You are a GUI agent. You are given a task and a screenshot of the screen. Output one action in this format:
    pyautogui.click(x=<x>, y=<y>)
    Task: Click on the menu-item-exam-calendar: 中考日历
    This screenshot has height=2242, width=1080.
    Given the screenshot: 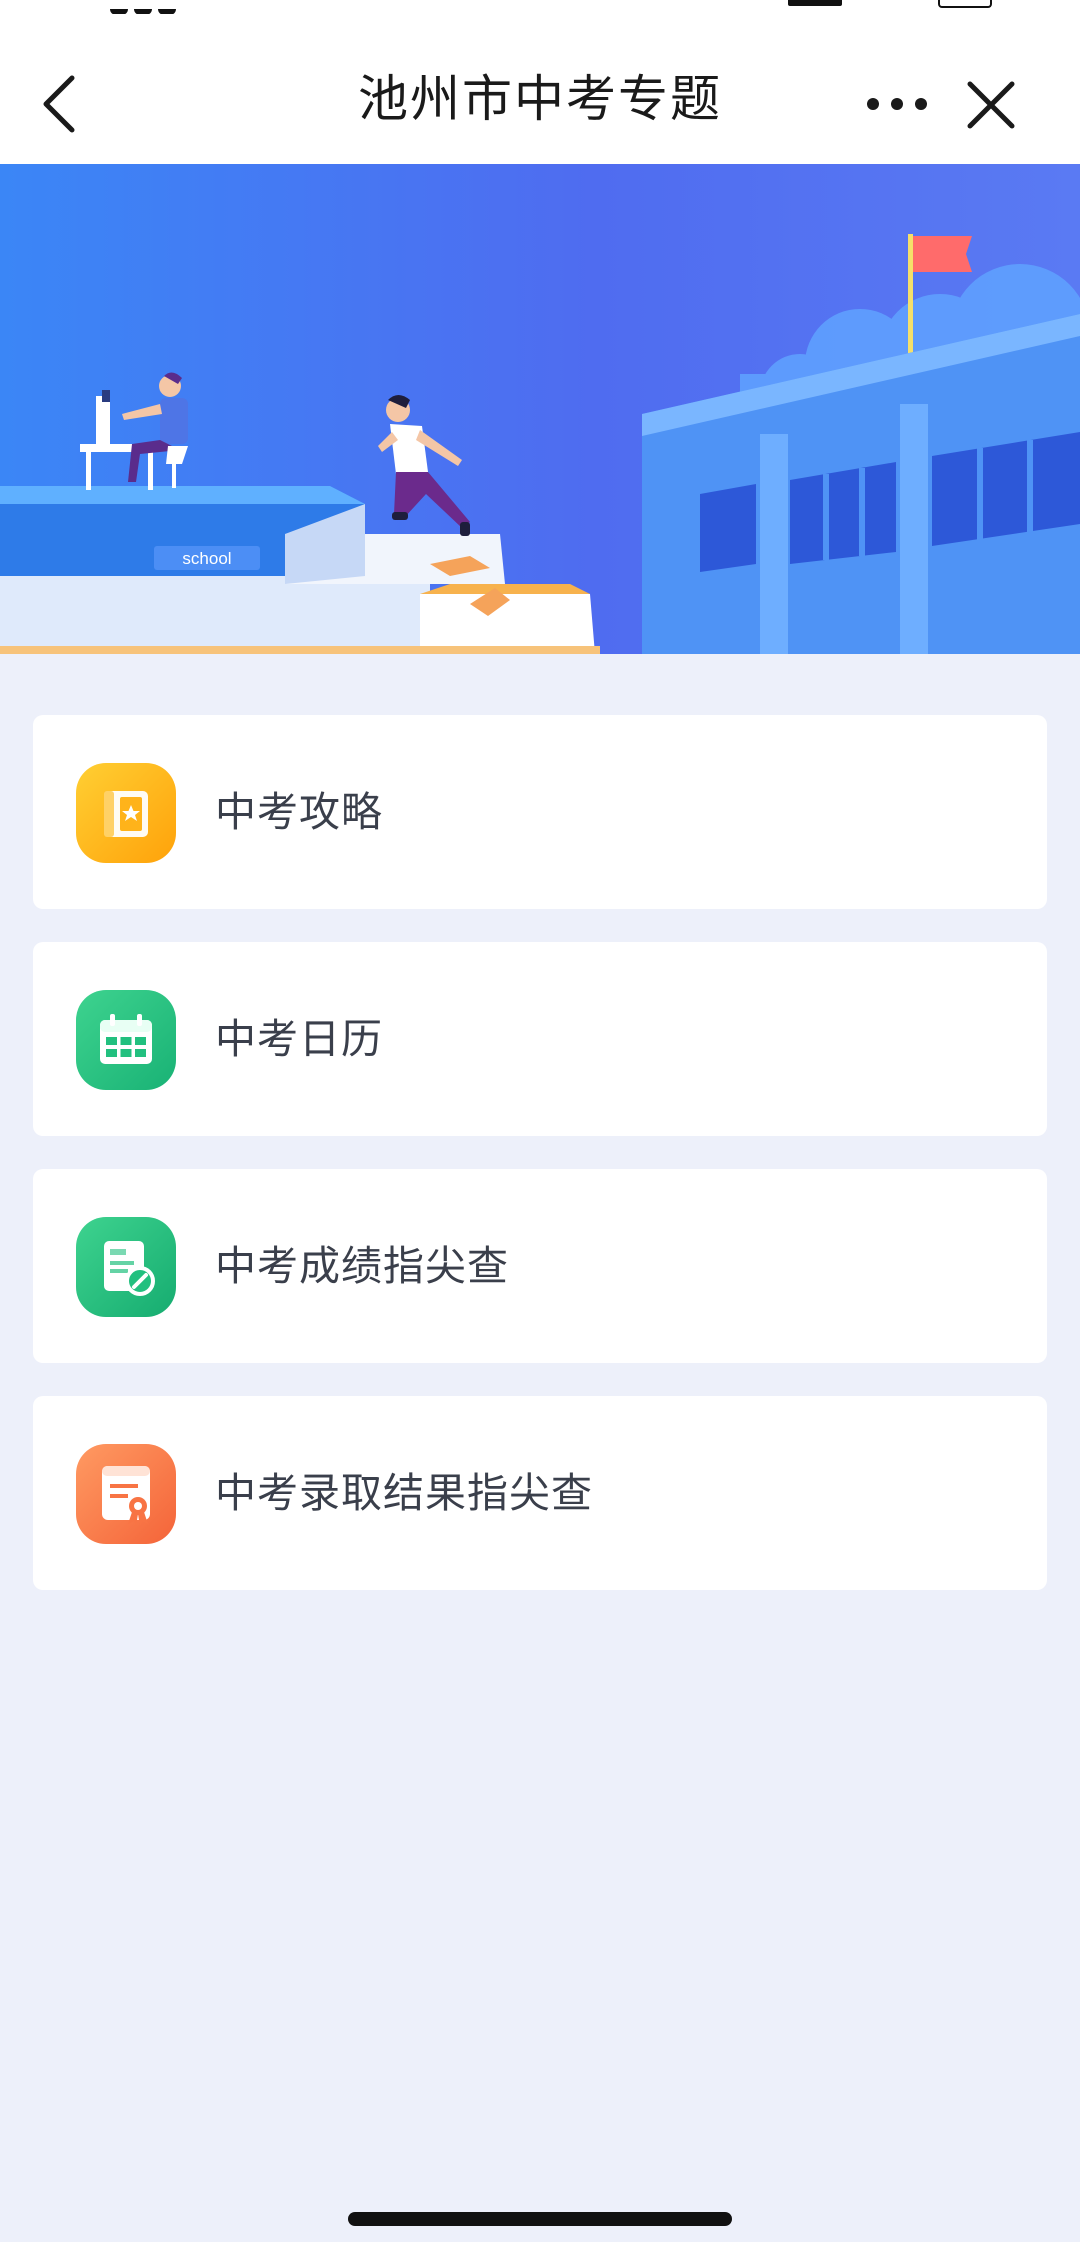 What is the action you would take?
    pyautogui.click(x=540, y=1039)
    